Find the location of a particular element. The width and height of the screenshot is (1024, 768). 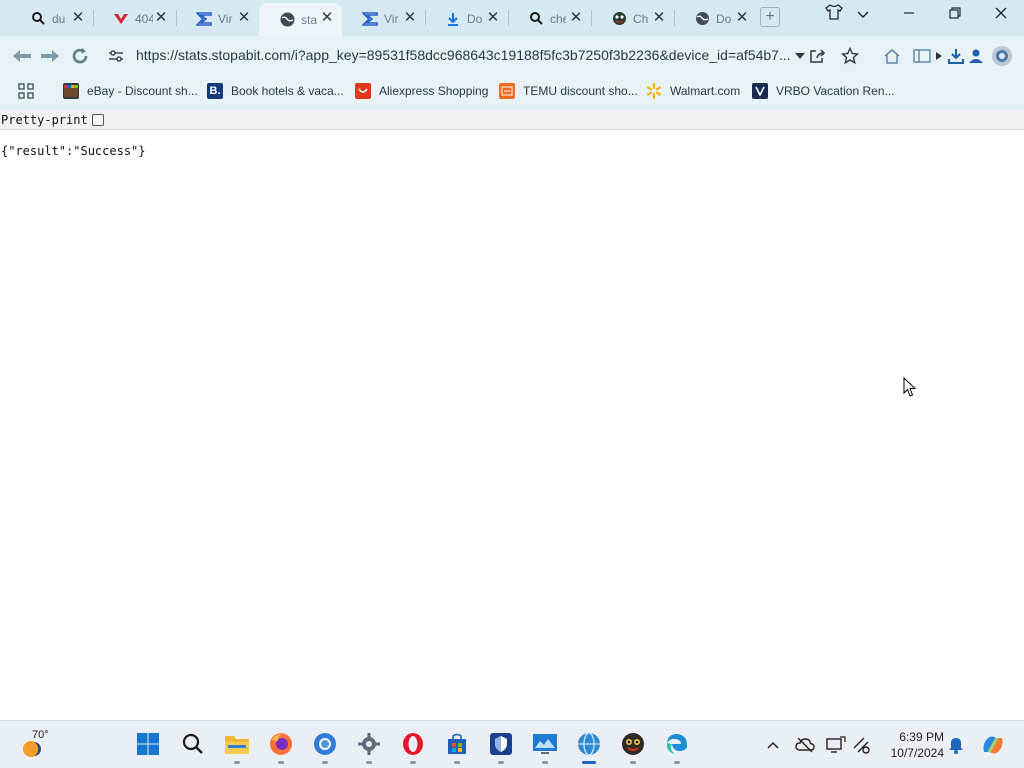

clock-time: 6:39 PM is located at coordinates (921, 737).